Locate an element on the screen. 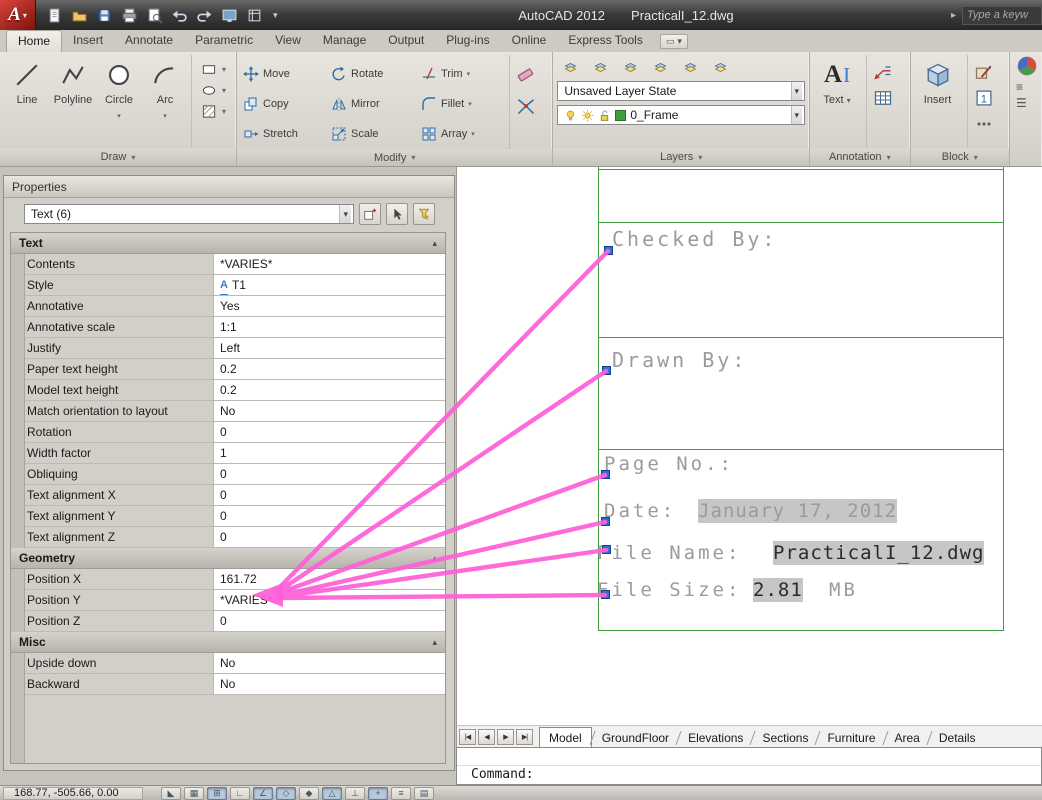 This screenshot has width=1042, height=800. dynamic-ucs-toggle: ⊥ is located at coordinates (355, 793).